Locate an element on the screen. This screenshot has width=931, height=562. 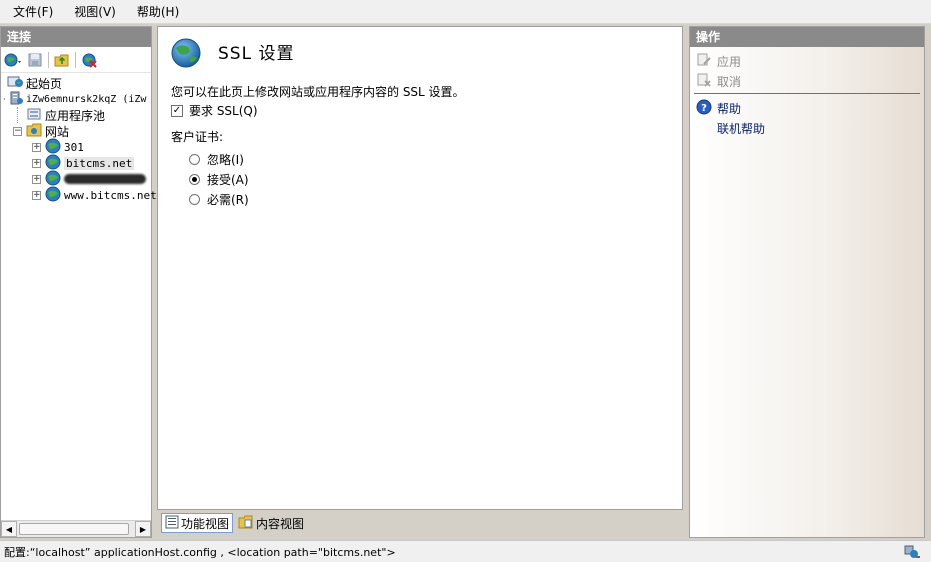
page-title: SSL 设置 is located at coordinates (256, 54).